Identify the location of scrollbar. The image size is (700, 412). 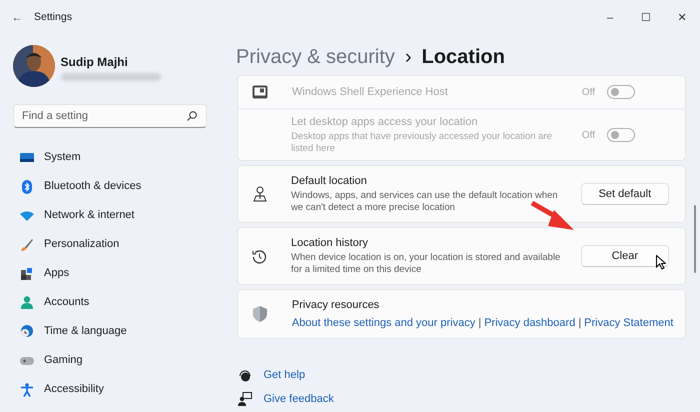
(695, 239).